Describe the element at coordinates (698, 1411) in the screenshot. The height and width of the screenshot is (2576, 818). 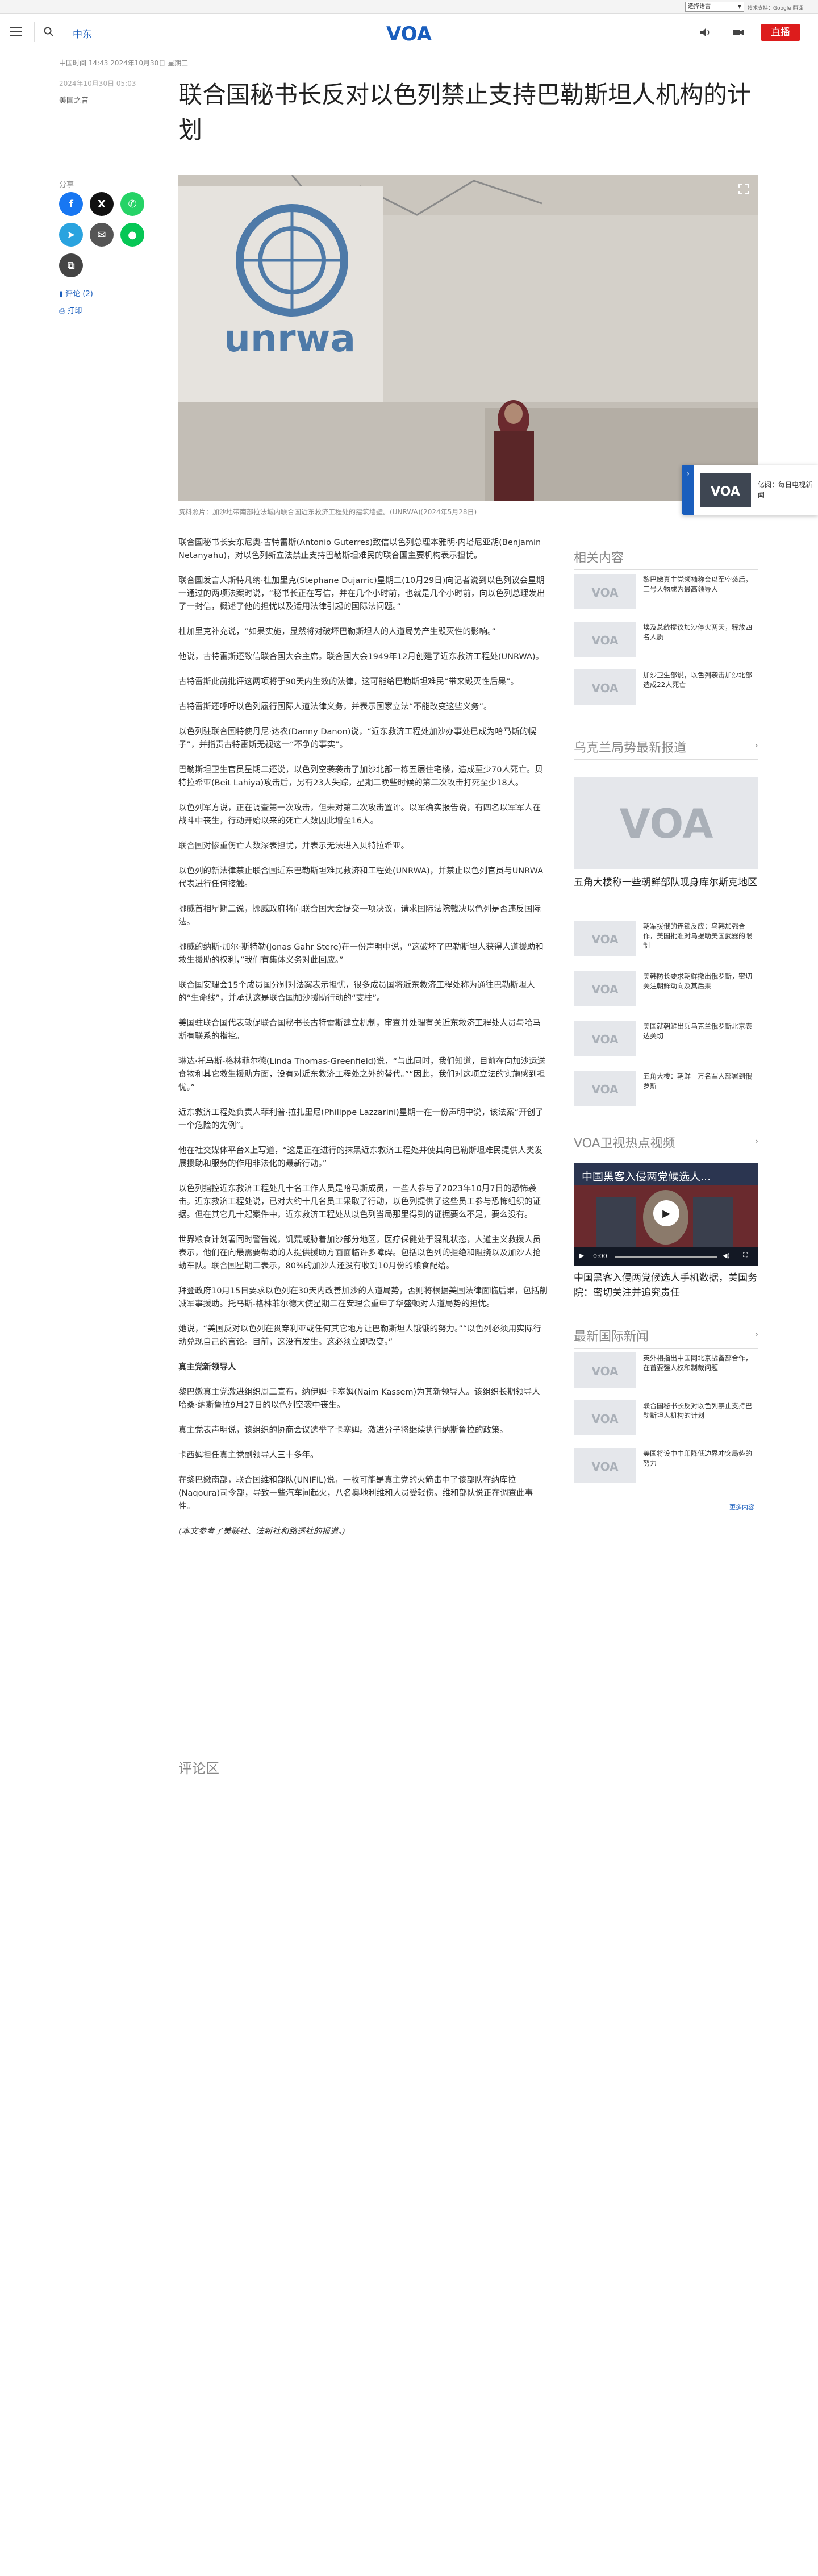
I see `intl-item-title: 联合国秘书长反对以色列禁止支持巴勒斯坦人机构的计划` at that location.